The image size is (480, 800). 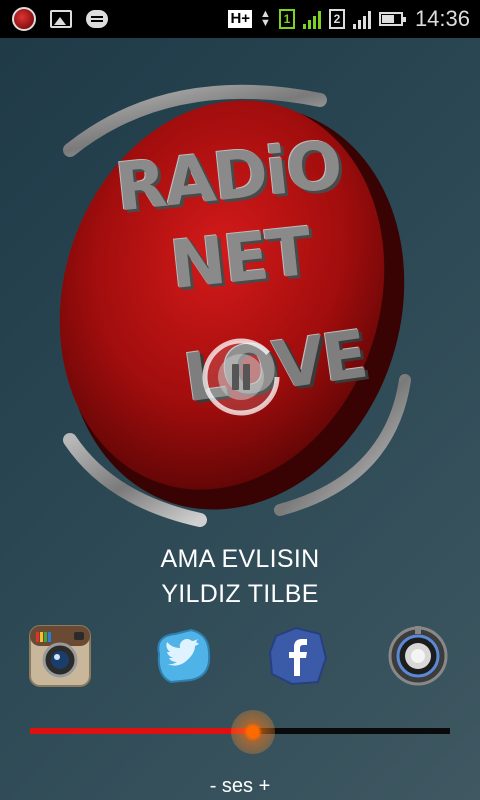 What do you see at coordinates (141, 731) in the screenshot?
I see `volume-fill` at bounding box center [141, 731].